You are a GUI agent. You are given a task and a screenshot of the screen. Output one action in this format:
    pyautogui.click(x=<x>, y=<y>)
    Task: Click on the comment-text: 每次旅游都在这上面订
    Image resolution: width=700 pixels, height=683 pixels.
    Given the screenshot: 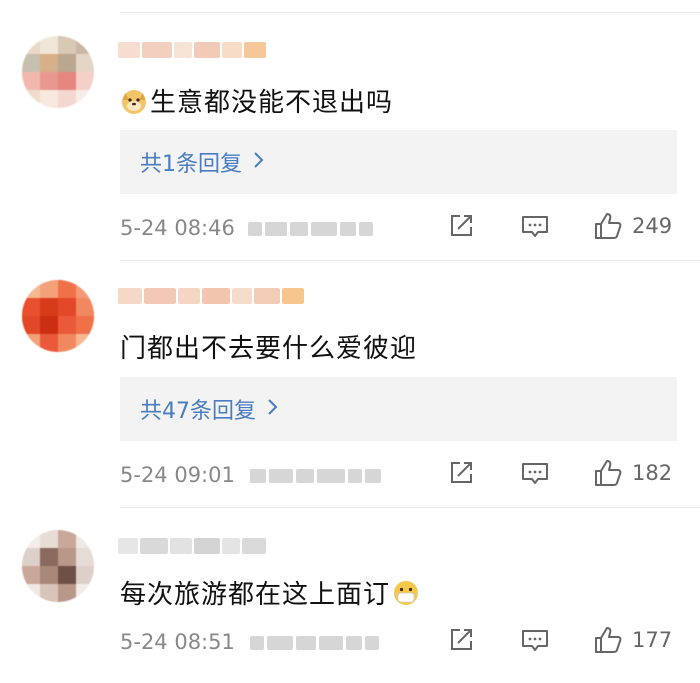 What is the action you would take?
    pyautogui.click(x=271, y=592)
    